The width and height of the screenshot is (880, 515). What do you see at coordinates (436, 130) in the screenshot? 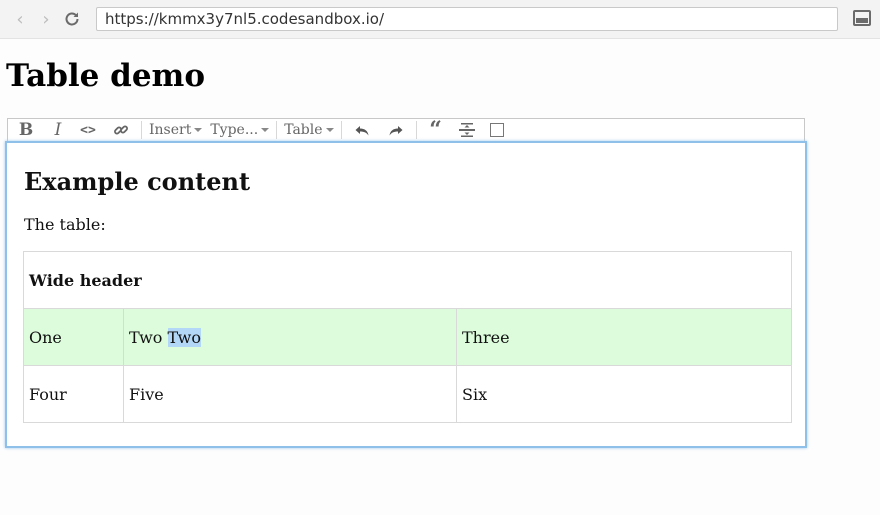
I see `blockquote-button: “` at bounding box center [436, 130].